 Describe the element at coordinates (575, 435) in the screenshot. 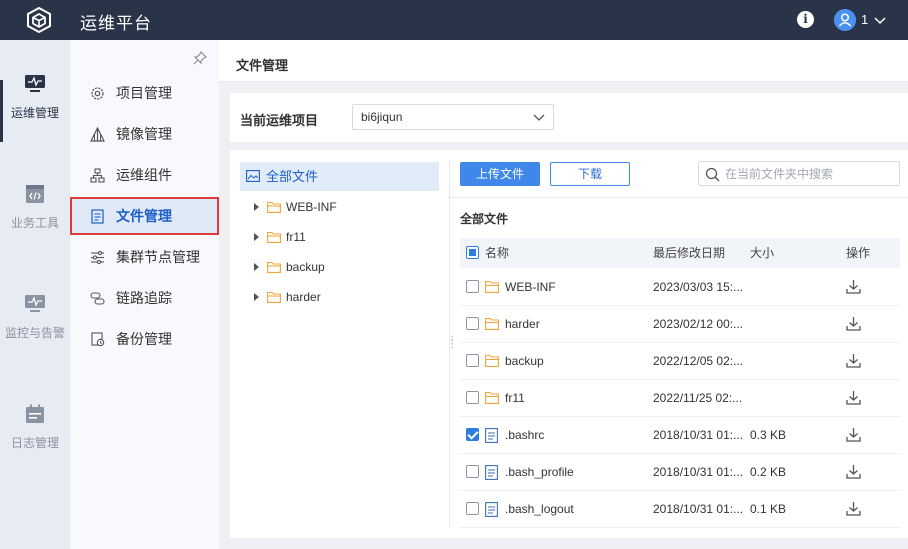

I see `file-name: .bashrc` at that location.